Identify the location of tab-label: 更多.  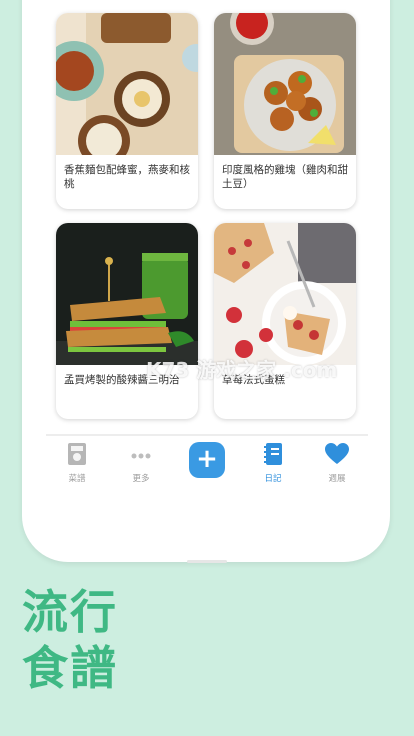
(141, 479).